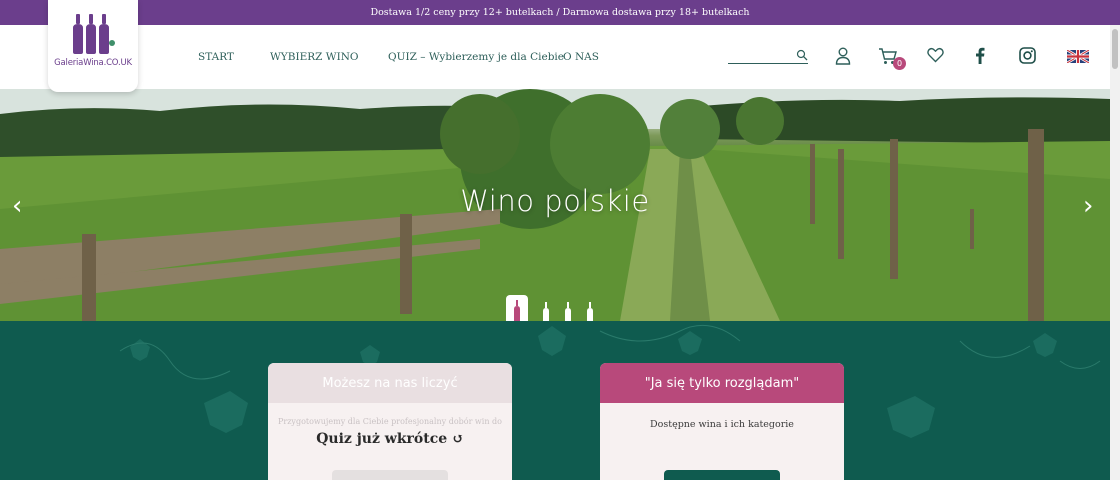 This screenshot has width=1120, height=480. Describe the element at coordinates (802, 55) in the screenshot. I see `search-icon` at that location.